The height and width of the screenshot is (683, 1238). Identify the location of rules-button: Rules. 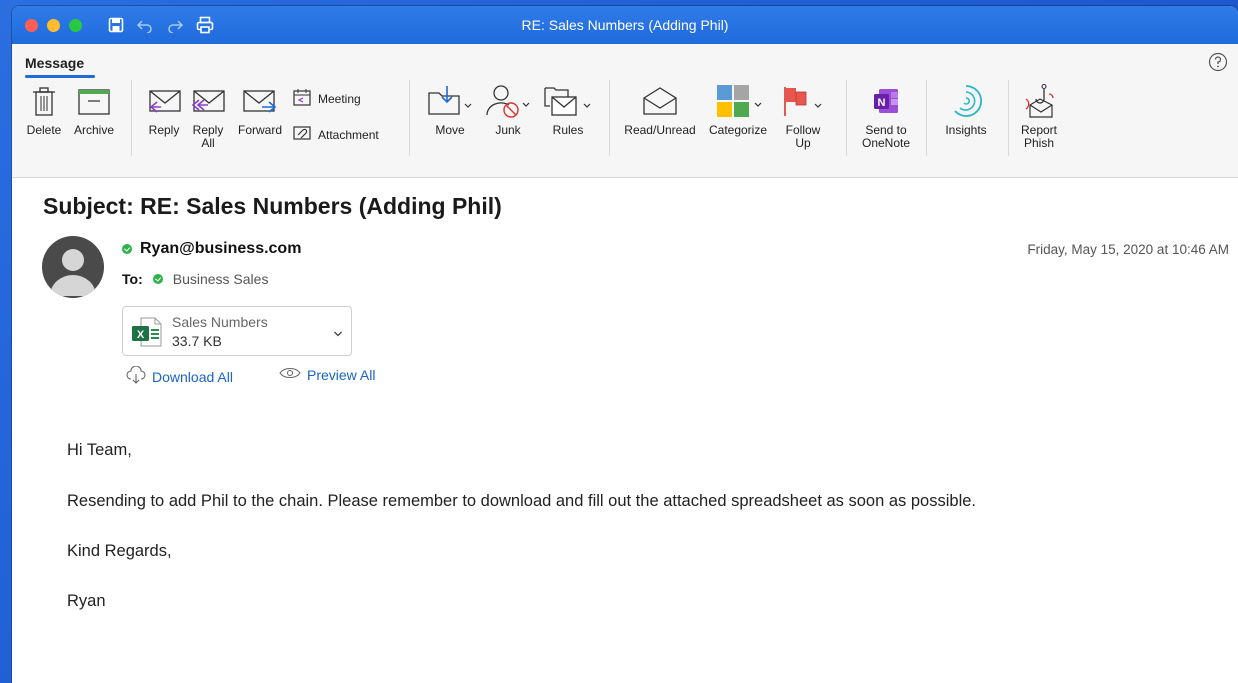
(568, 108).